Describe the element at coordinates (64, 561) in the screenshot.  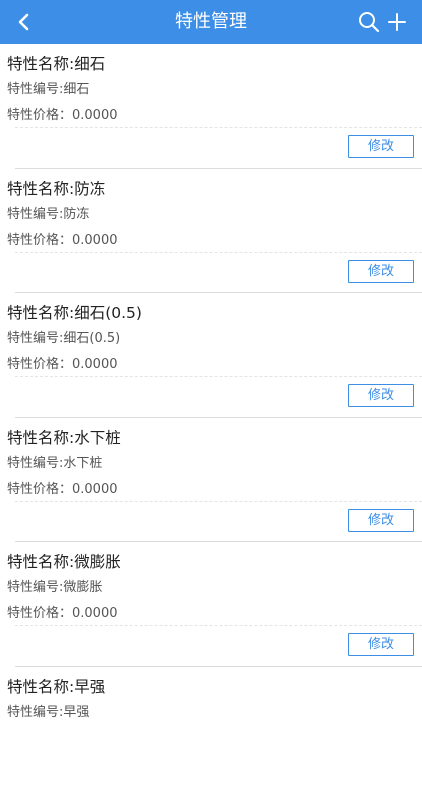
I see `feature-name: 特性名称:微膨胀` at that location.